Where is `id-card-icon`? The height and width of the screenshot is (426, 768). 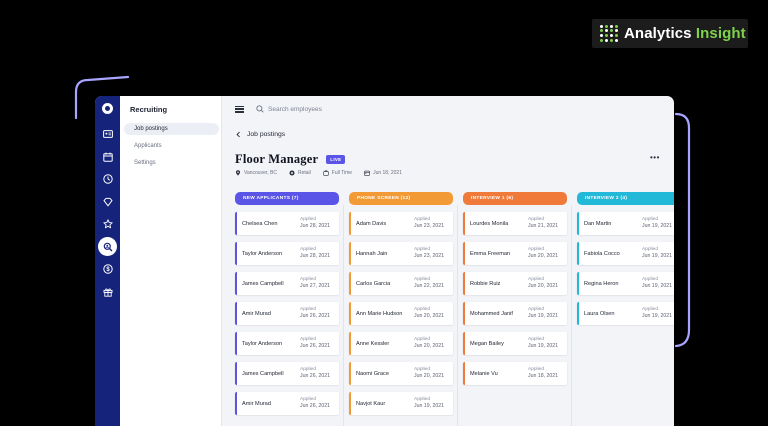 id-card-icon is located at coordinates (107, 134).